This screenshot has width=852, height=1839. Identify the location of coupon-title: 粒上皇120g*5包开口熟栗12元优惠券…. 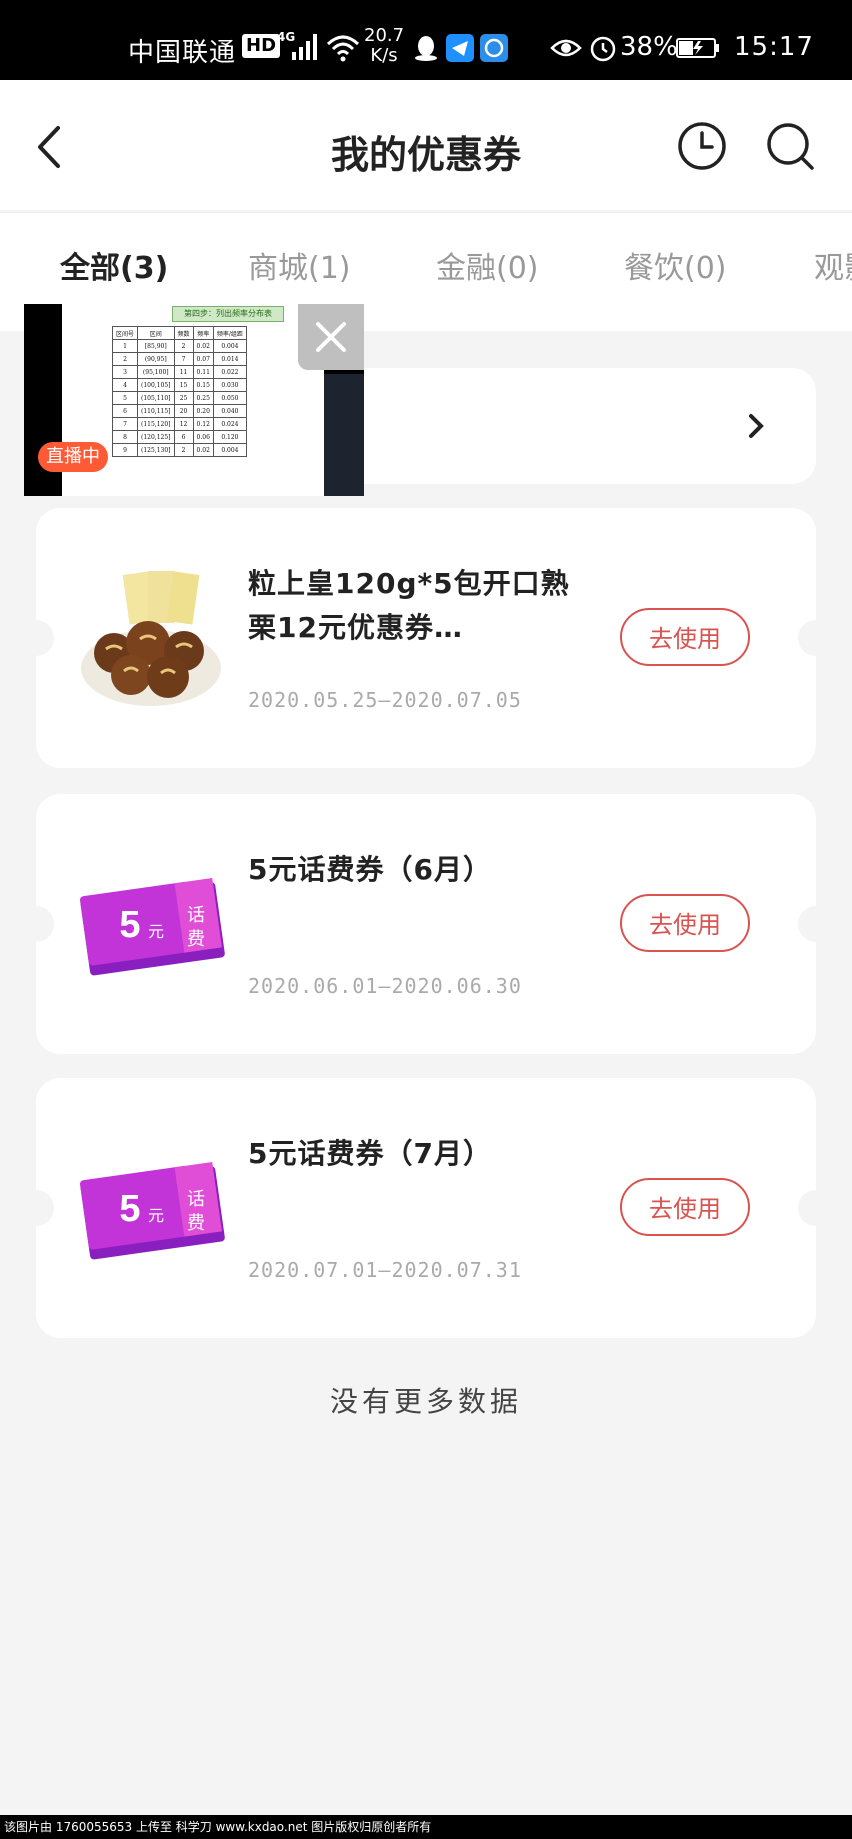
(409, 605).